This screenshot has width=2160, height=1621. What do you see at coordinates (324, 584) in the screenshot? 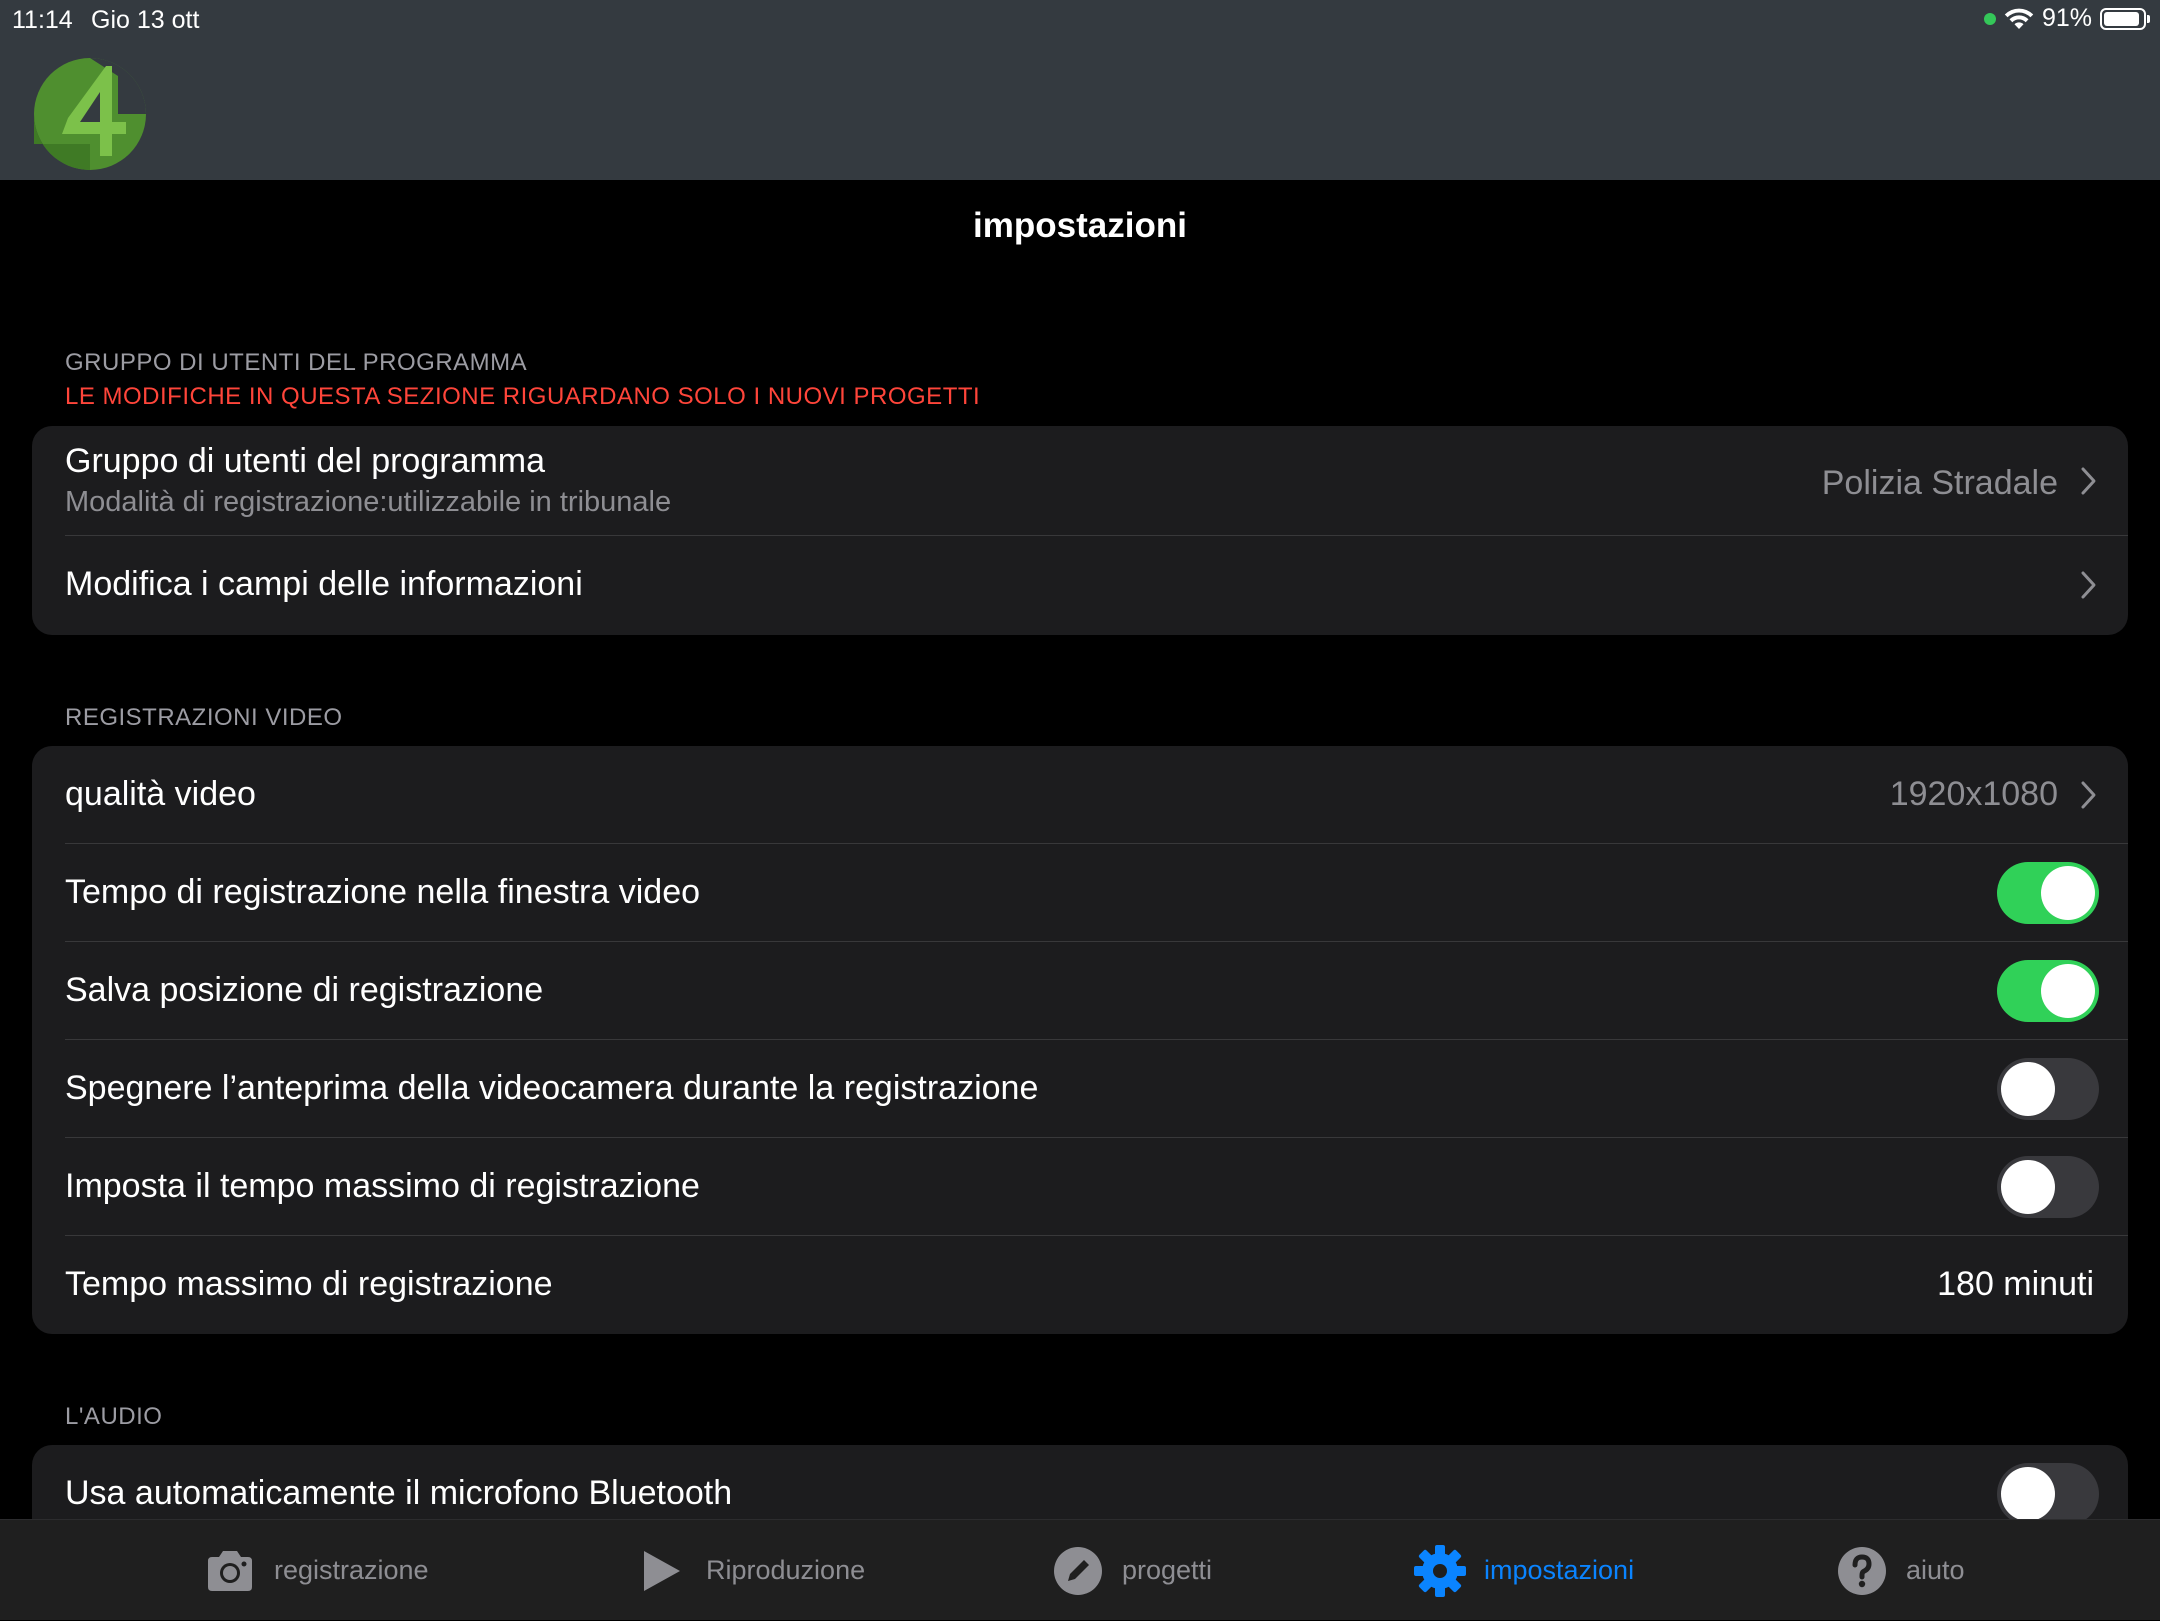
I see `edit-info-fields-label: Modifica i campi delle informazioni` at bounding box center [324, 584].